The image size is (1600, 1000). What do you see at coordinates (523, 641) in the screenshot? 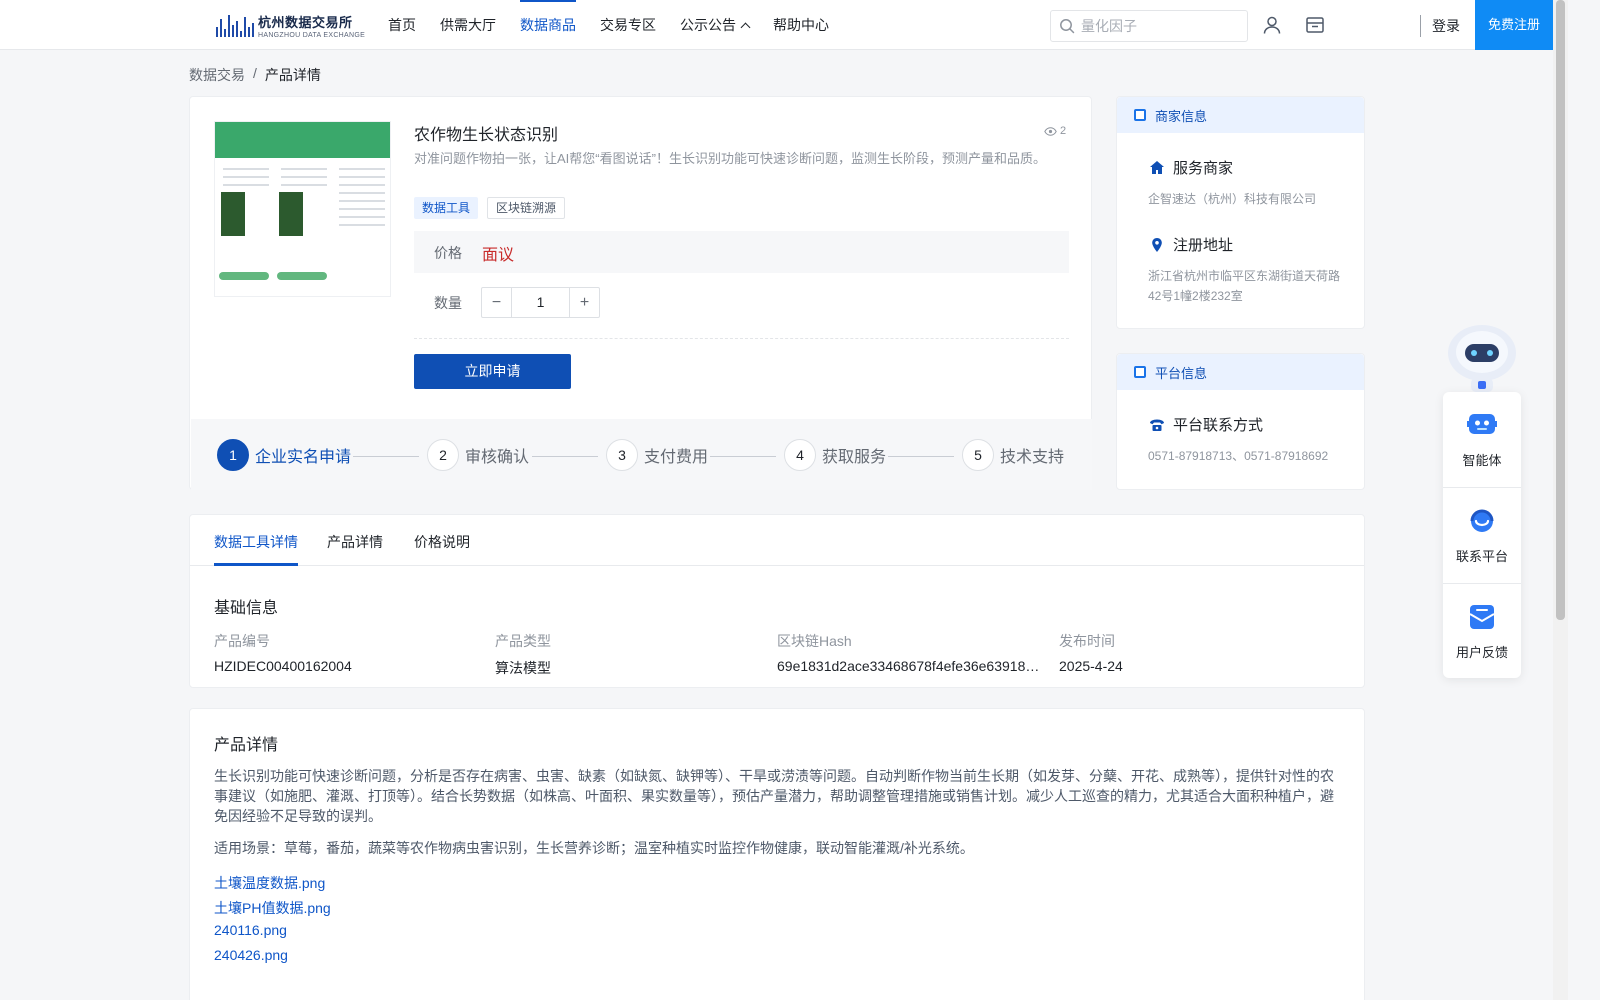
I see `field-key: 产品类型` at bounding box center [523, 641].